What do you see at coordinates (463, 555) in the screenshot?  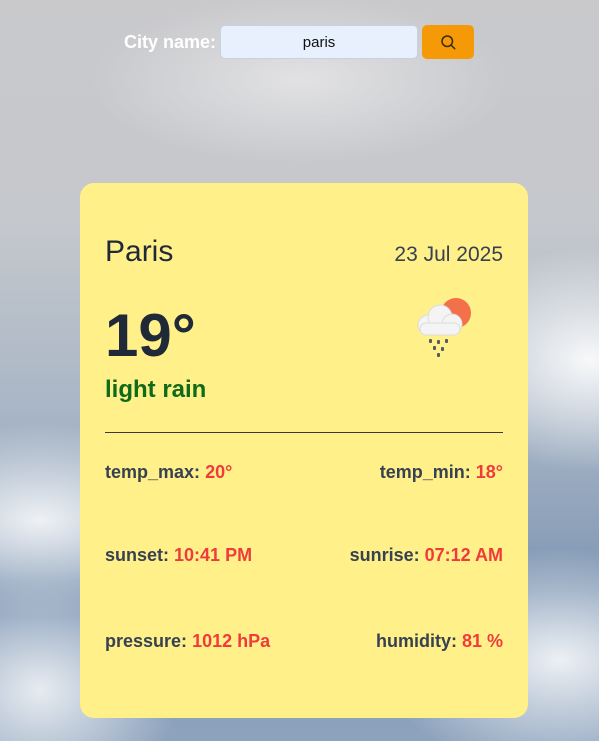 I see `sunrise-value: 07:12 AM` at bounding box center [463, 555].